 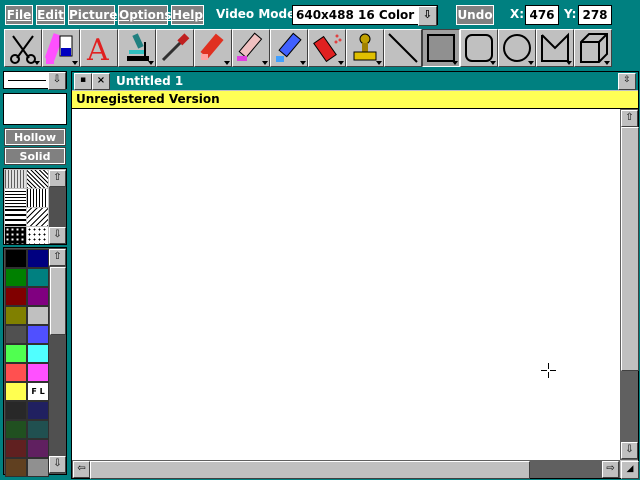 I want to click on solid-button: Solid, so click(x=35, y=156).